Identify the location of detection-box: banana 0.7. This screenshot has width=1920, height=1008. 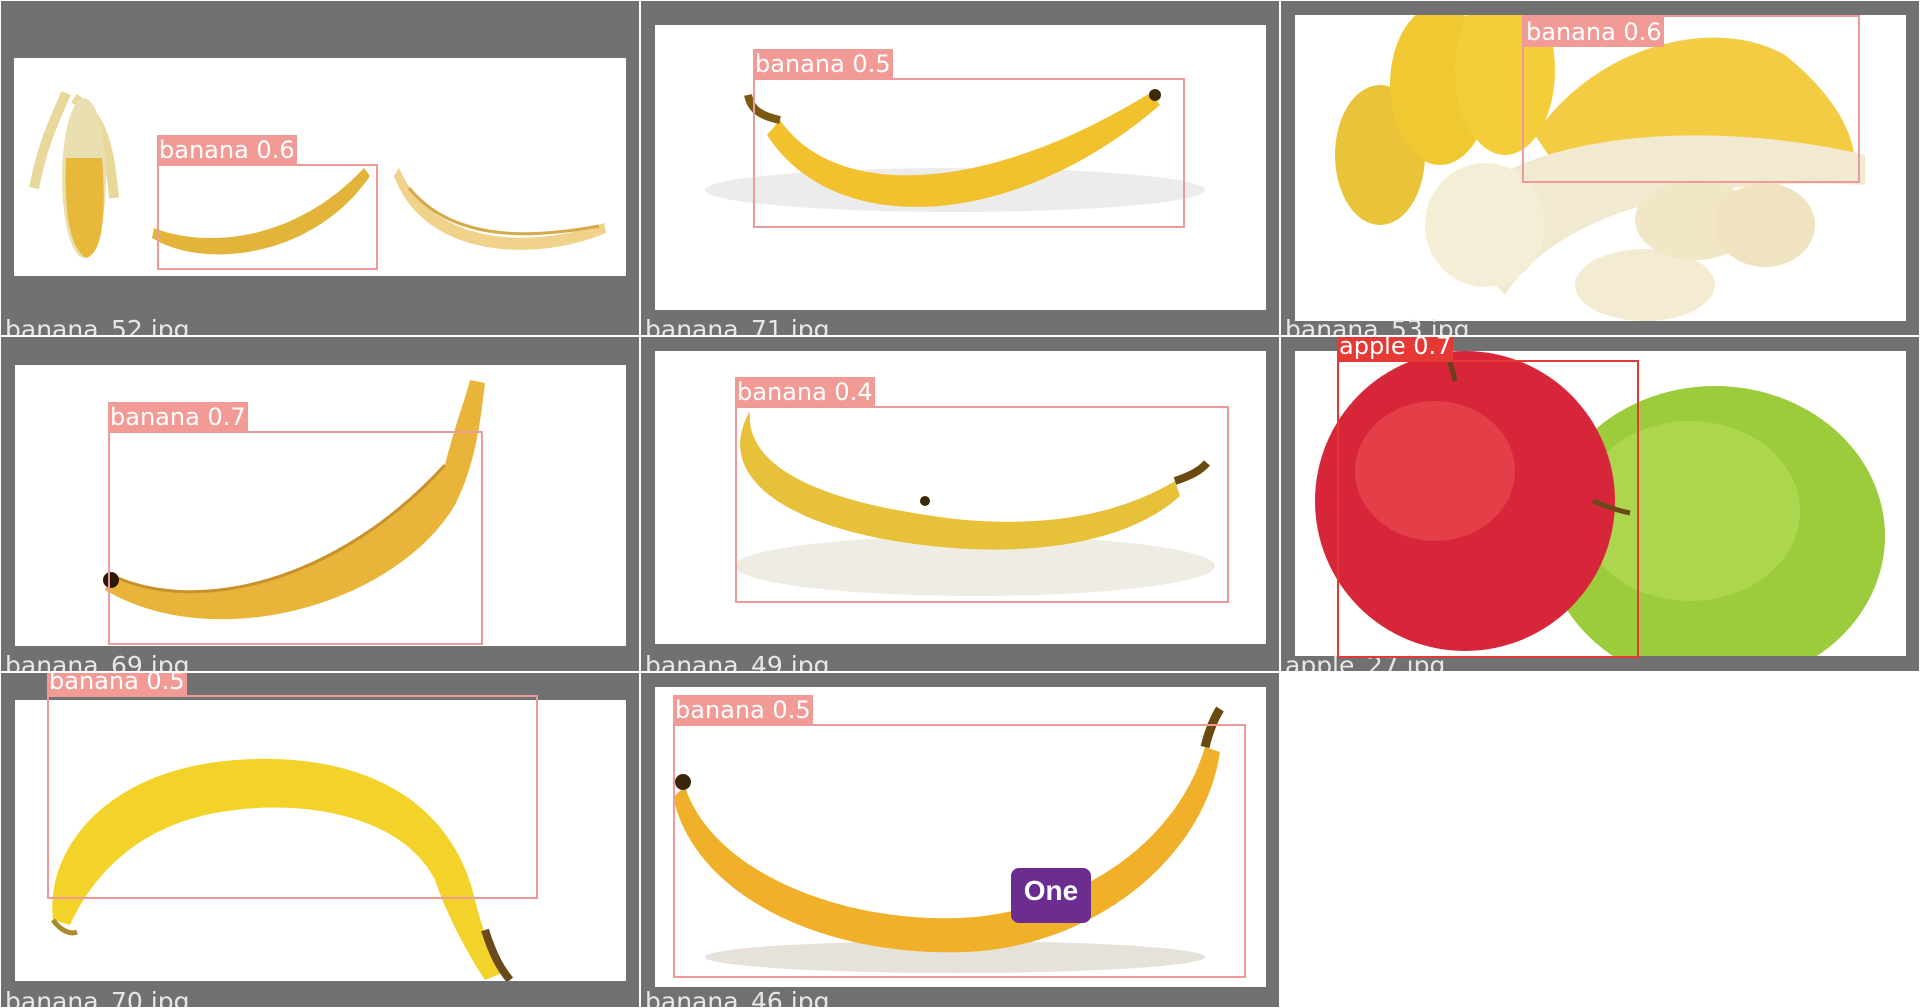
(295, 523).